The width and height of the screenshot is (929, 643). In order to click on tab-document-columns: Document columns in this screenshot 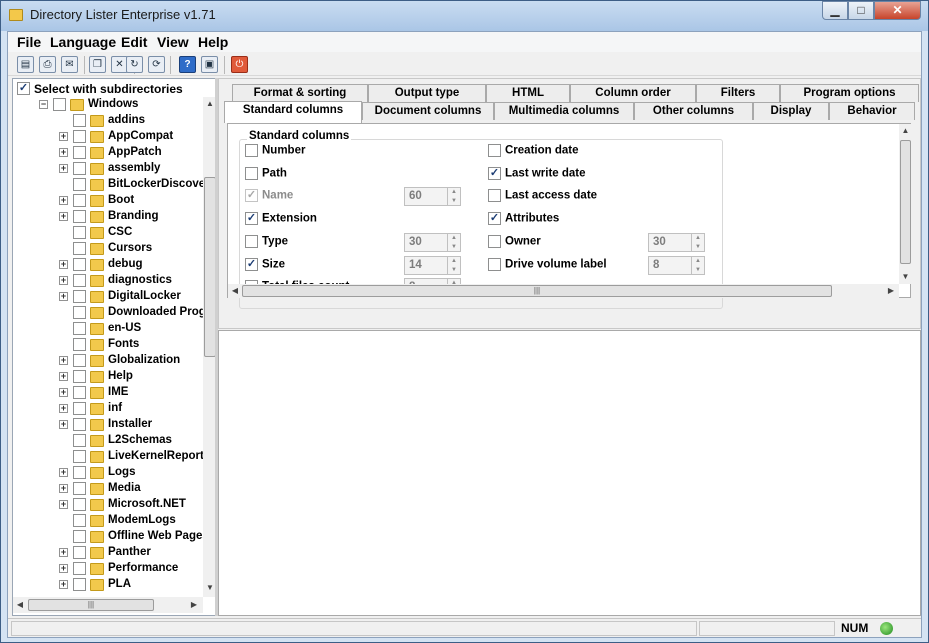, I will do `click(428, 111)`.